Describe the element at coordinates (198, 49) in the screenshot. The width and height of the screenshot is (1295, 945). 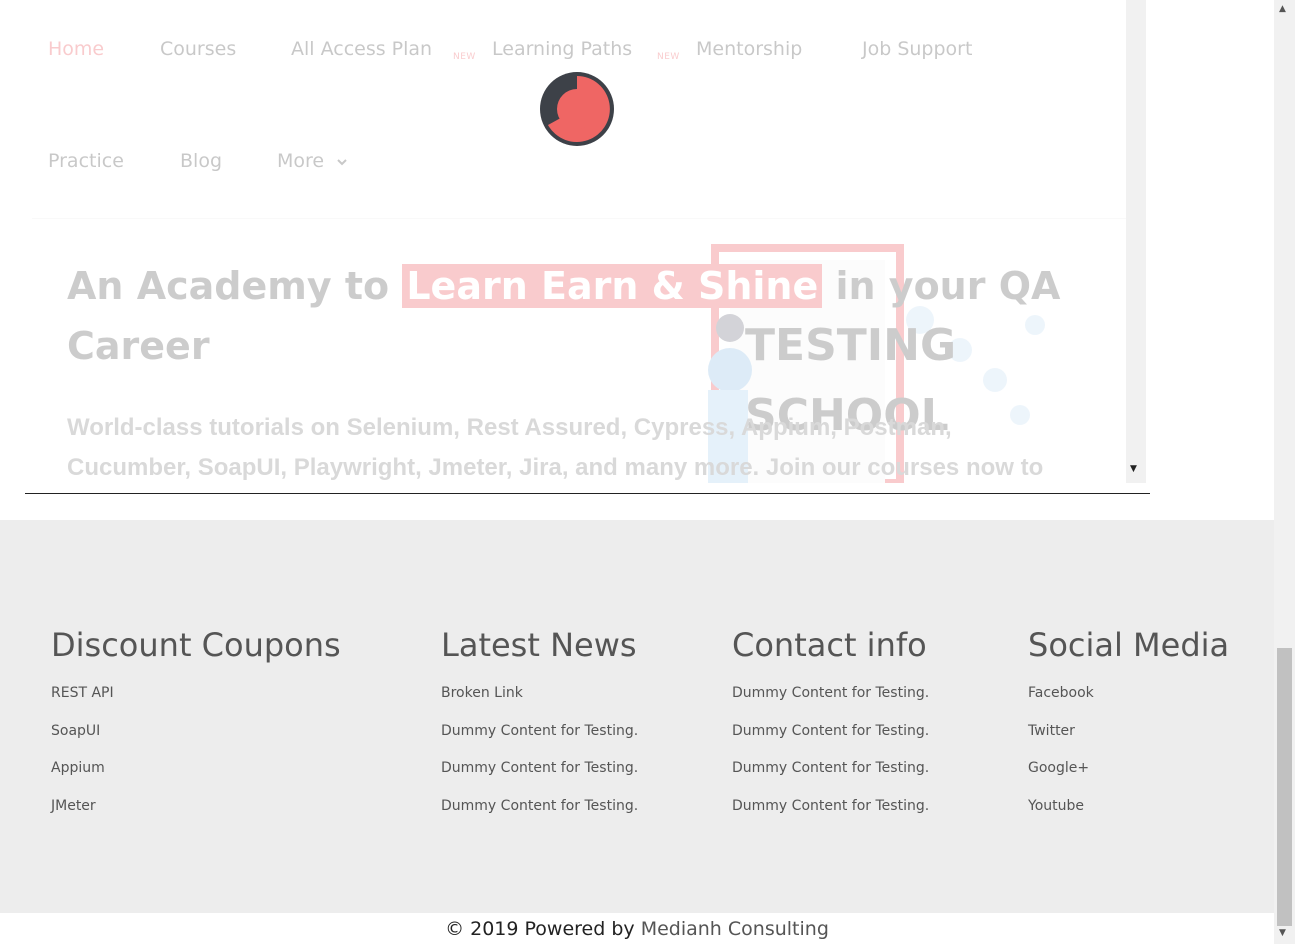
I see `nav-courses: Courses` at that location.